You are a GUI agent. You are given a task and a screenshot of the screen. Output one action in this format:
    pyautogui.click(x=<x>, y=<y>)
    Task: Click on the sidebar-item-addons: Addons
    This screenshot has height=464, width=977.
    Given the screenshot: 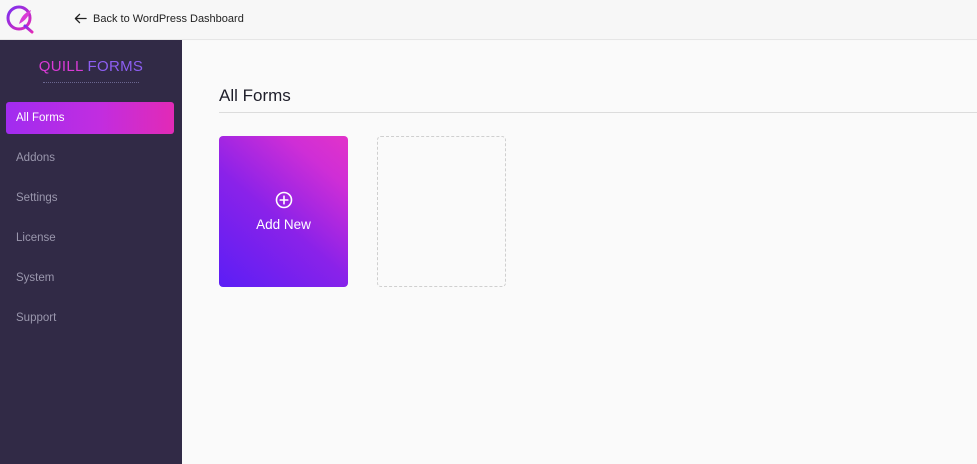 What is the action you would take?
    pyautogui.click(x=90, y=158)
    